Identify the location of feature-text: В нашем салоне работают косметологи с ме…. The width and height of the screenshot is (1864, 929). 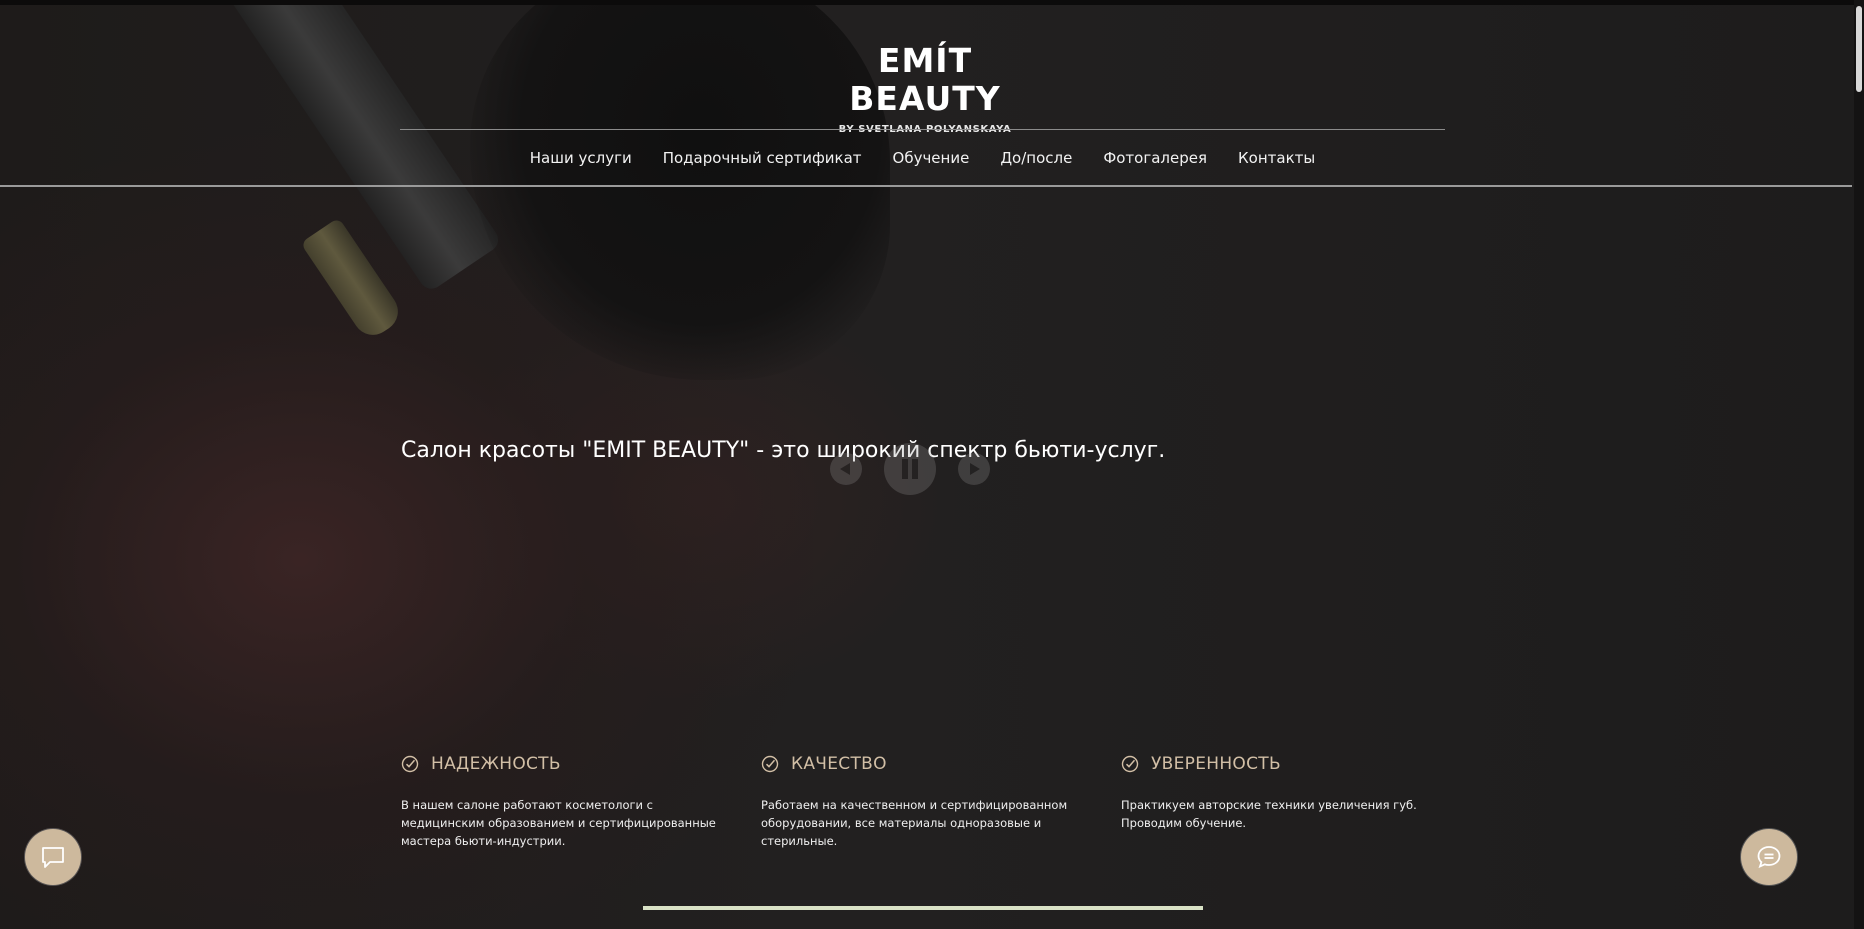
(558, 823).